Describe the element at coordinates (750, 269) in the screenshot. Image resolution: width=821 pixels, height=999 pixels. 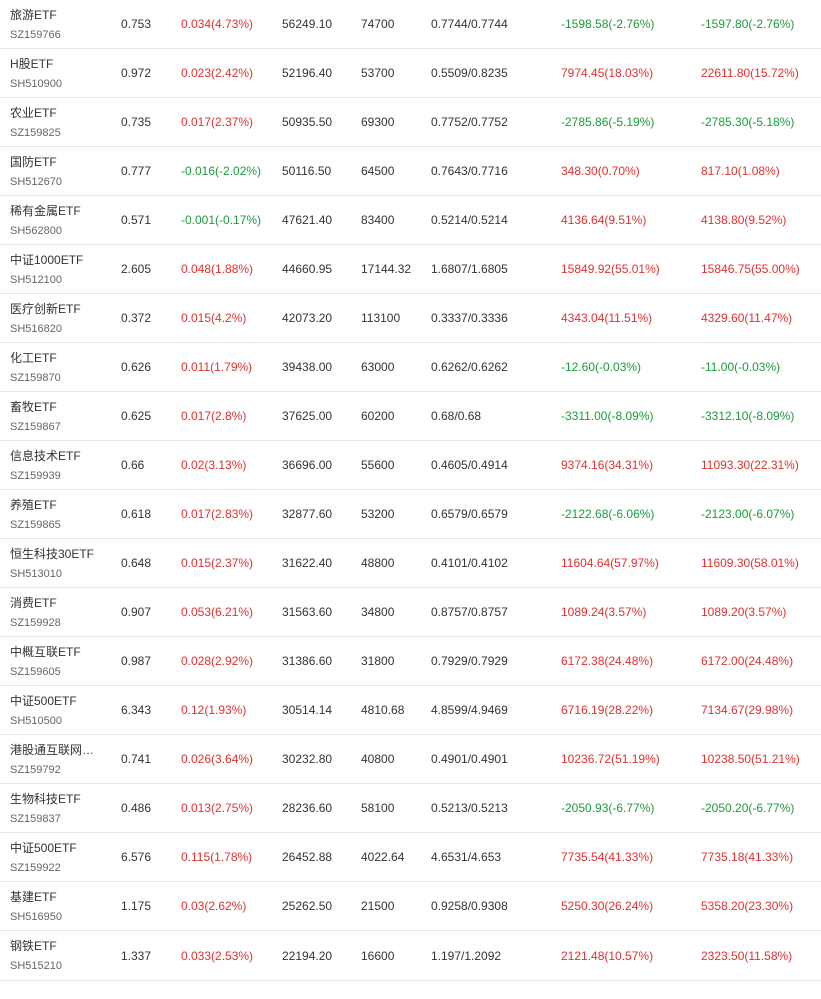
I see `profit-loss-total: 15846.75(55.00%)` at that location.